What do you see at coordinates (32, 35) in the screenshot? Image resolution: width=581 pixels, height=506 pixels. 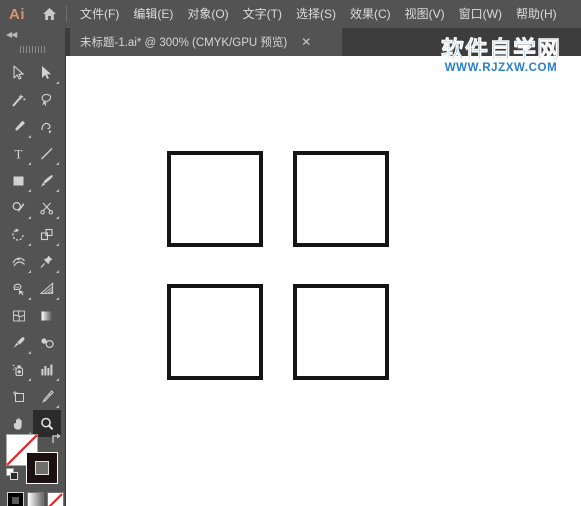 I see `collapse-panel-icon: ◀◀` at bounding box center [32, 35].